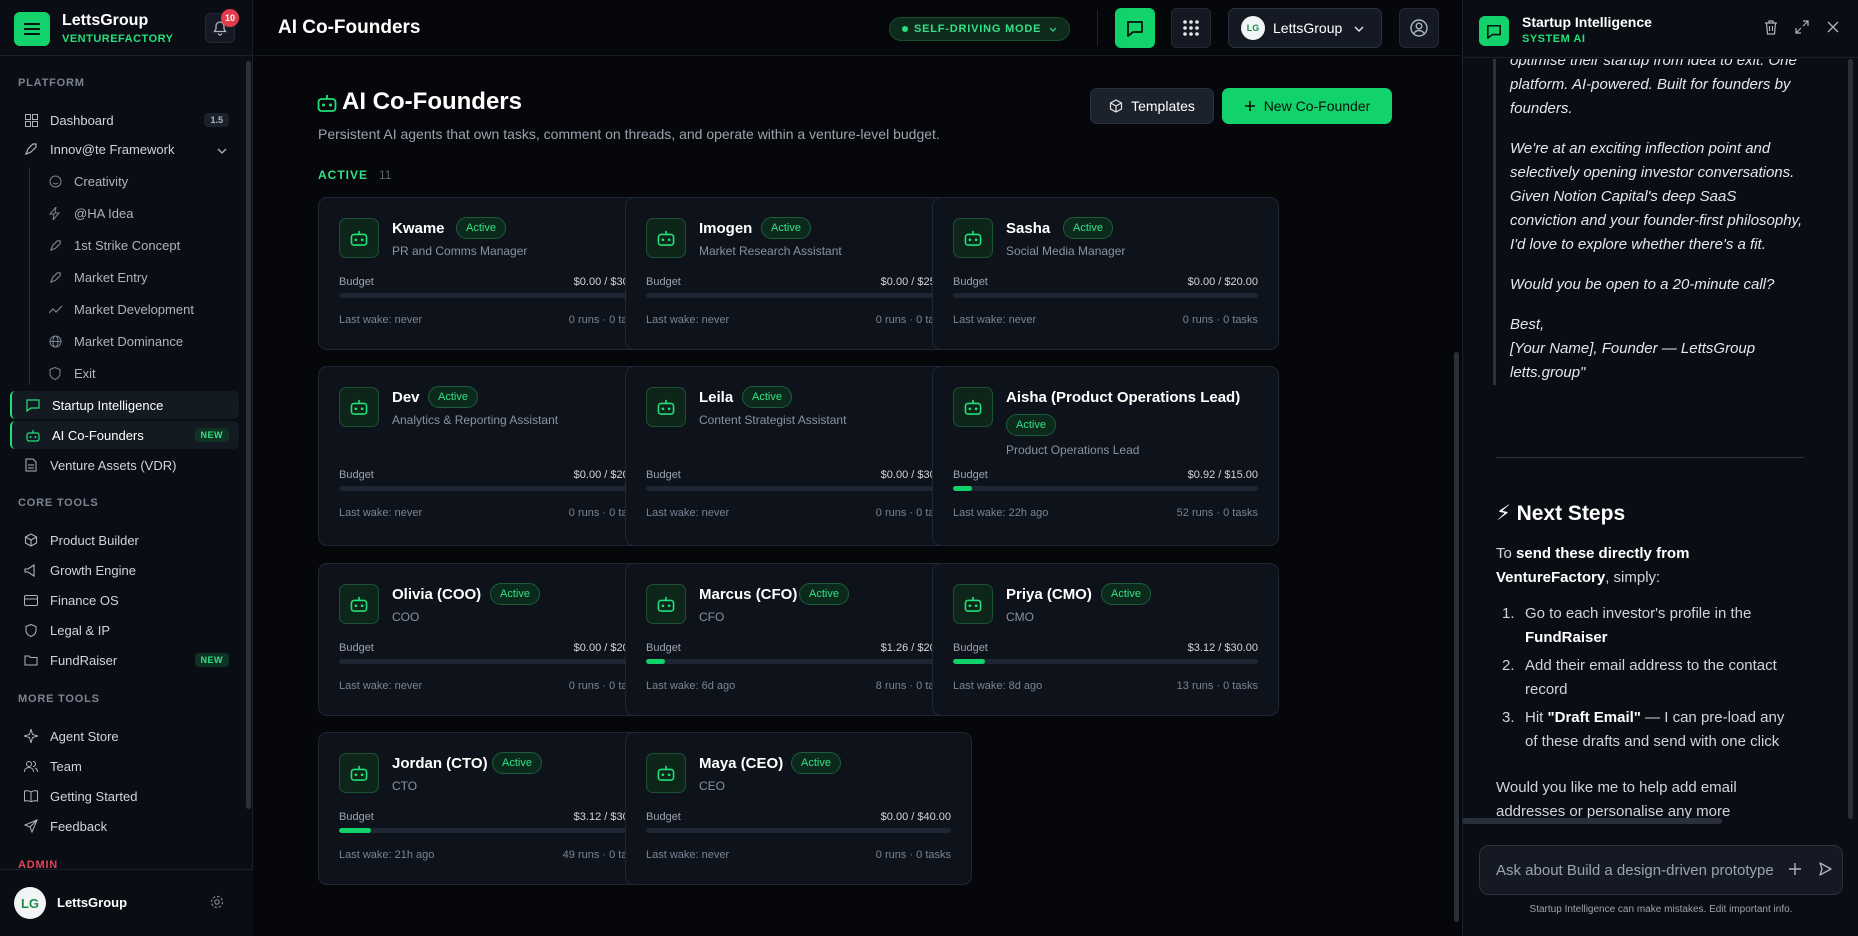 The image size is (1858, 936). Describe the element at coordinates (127, 245) in the screenshot. I see `sidebar-item-label: 1st Strike Concept` at that location.